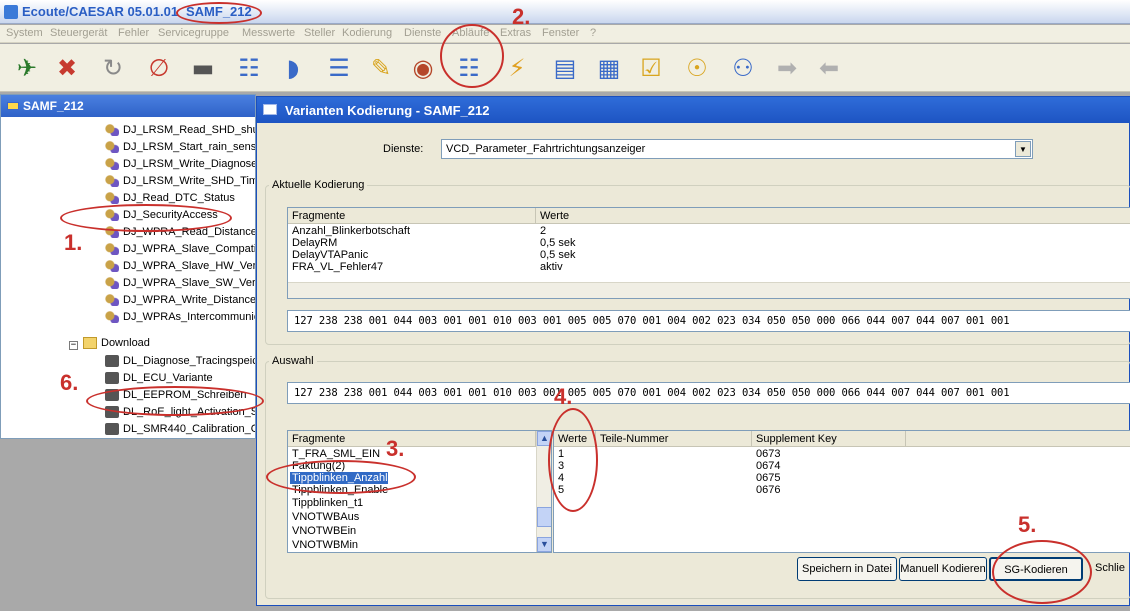 This screenshot has width=1130, height=611. What do you see at coordinates (787, 68) in the screenshot?
I see `arrow-right-icon: ➡` at bounding box center [787, 68].